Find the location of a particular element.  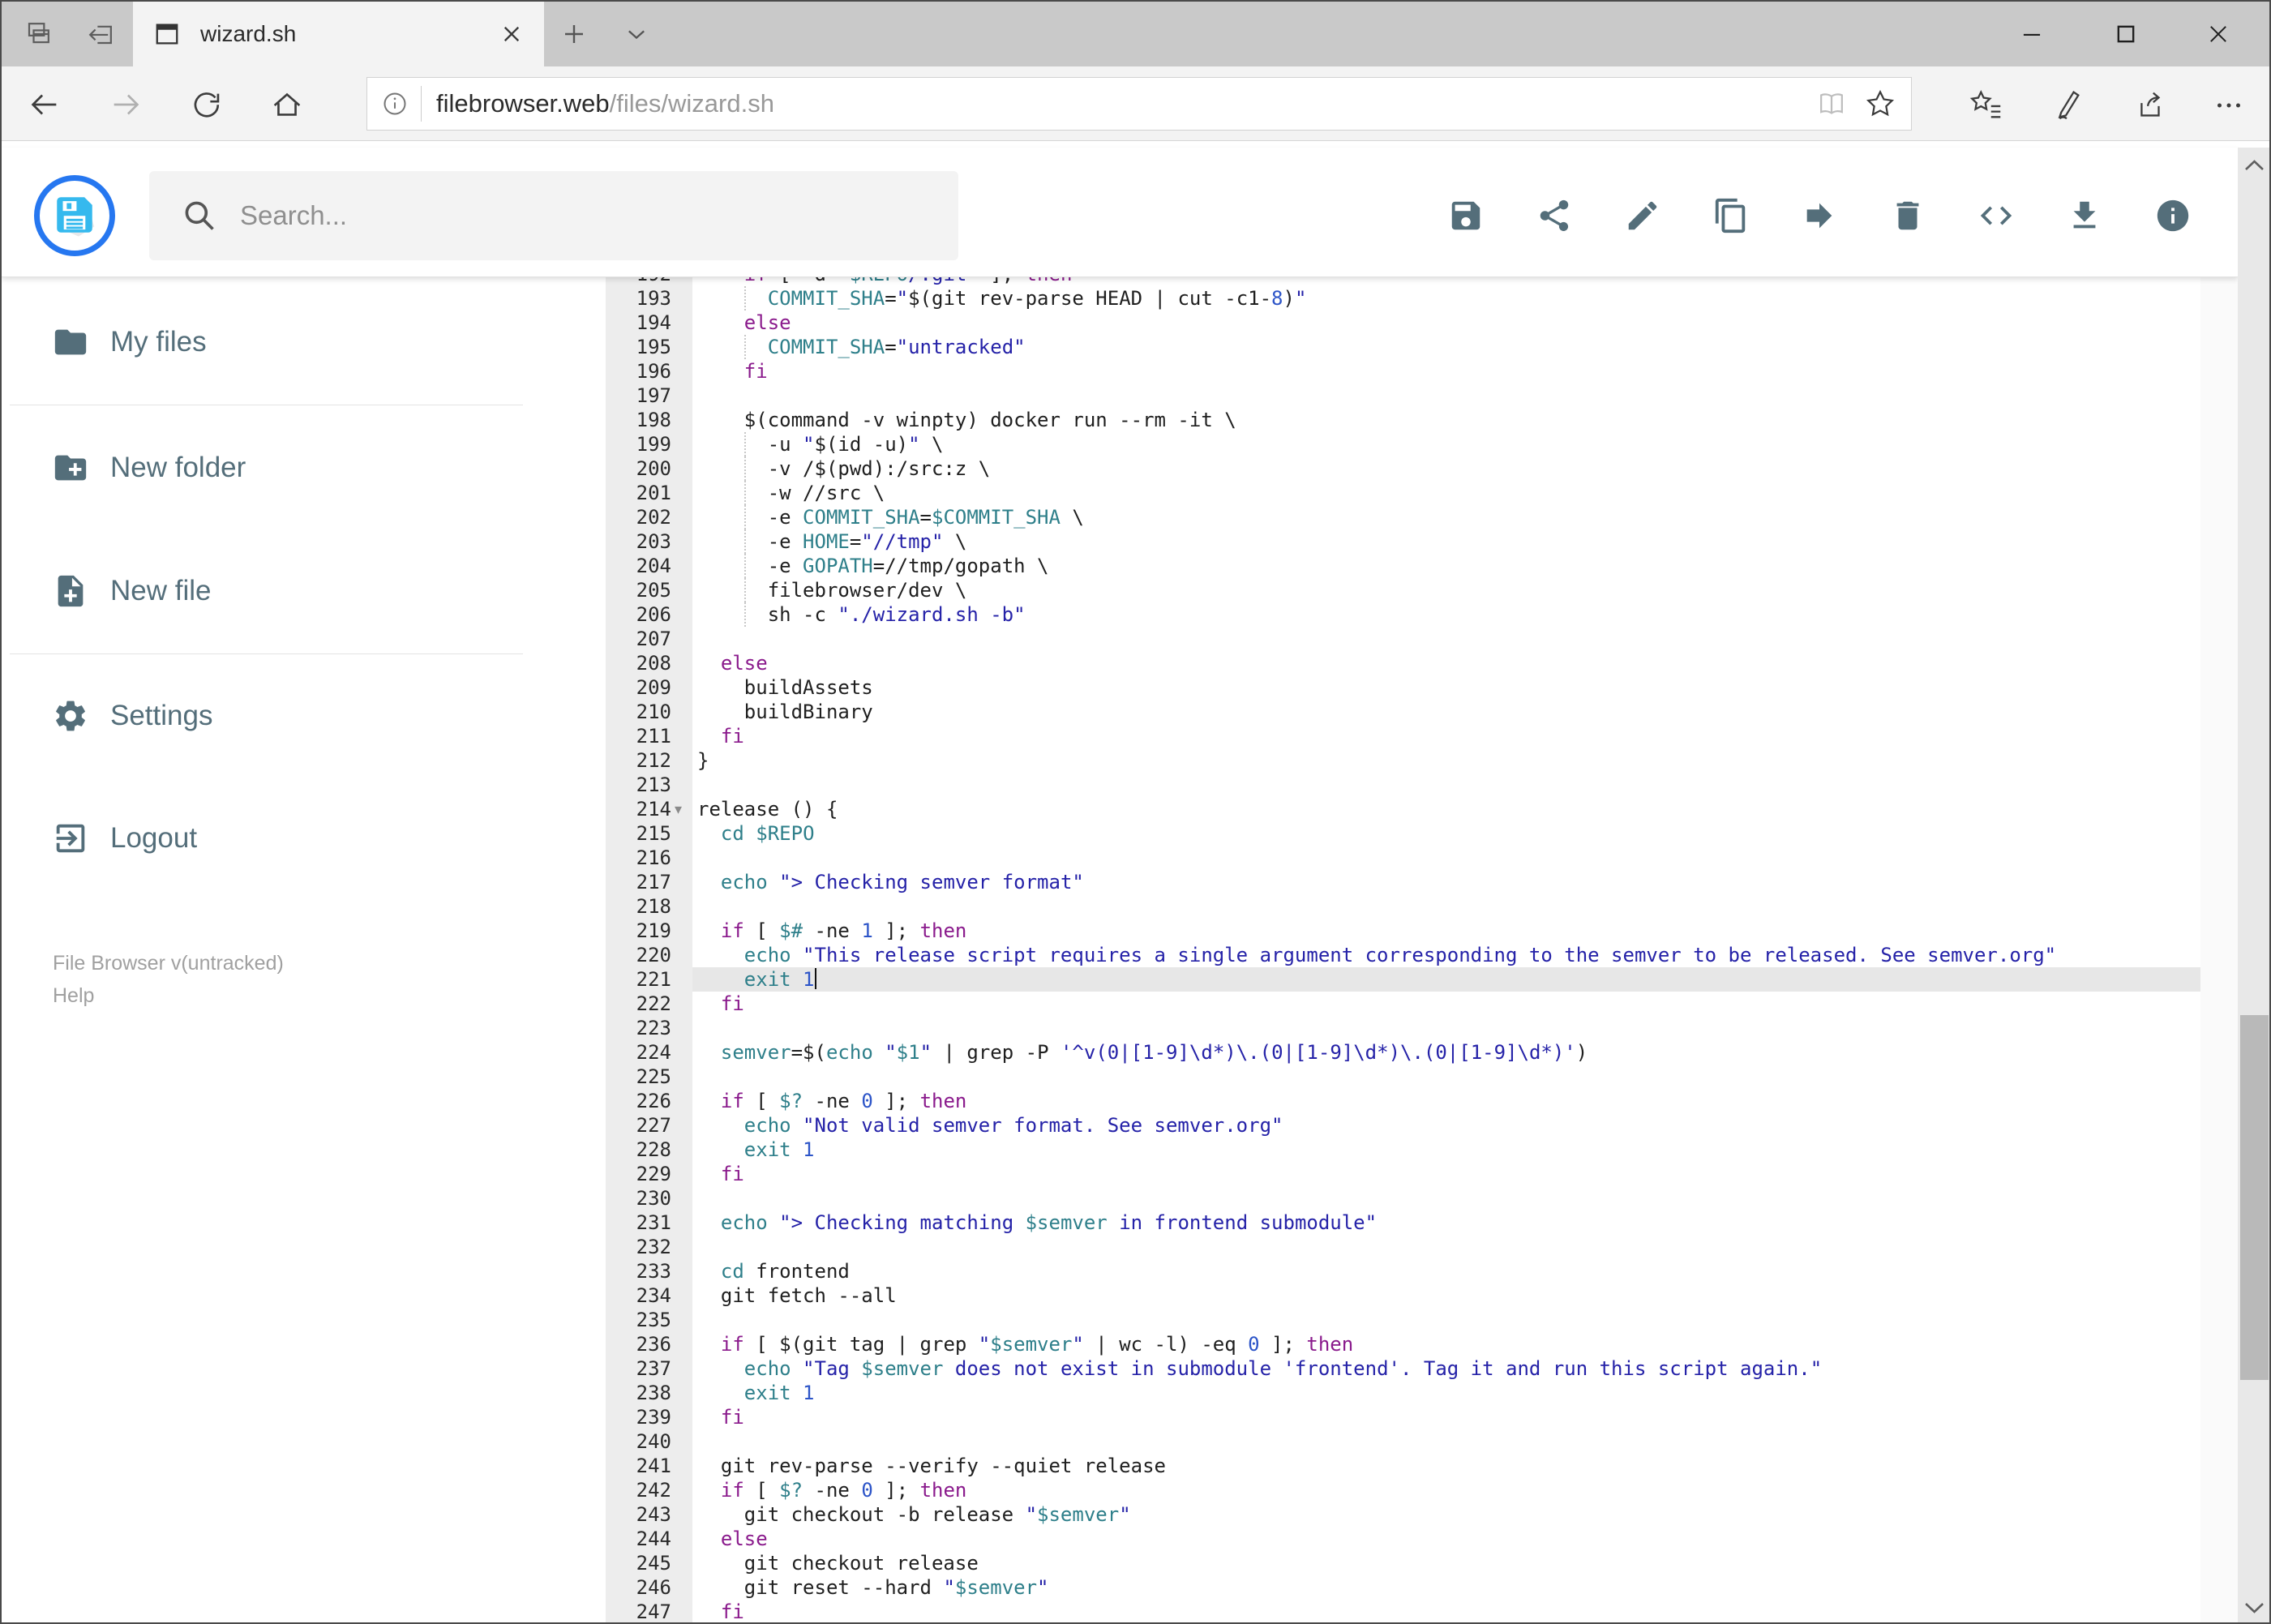

code-line: buildAssets is located at coordinates (1446, 687).